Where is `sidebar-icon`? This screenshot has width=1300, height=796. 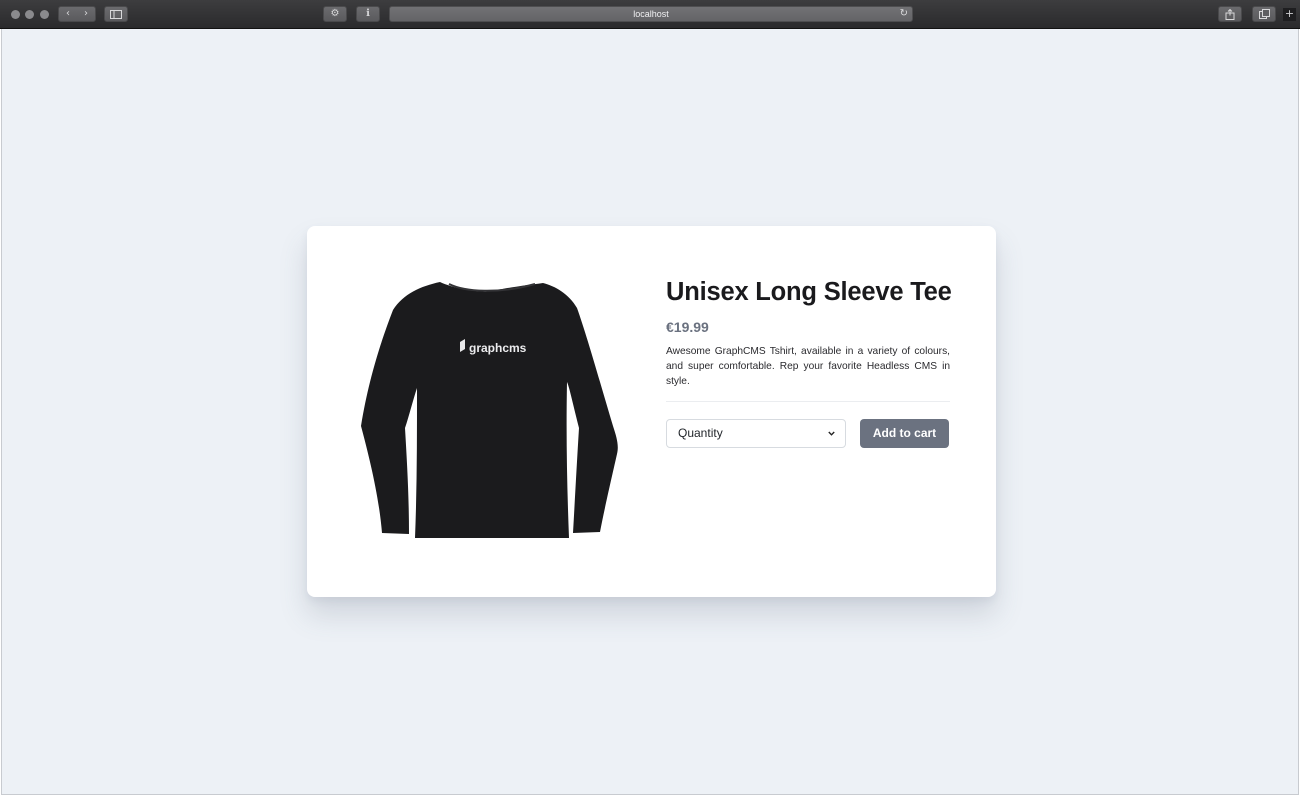 sidebar-icon is located at coordinates (116, 14).